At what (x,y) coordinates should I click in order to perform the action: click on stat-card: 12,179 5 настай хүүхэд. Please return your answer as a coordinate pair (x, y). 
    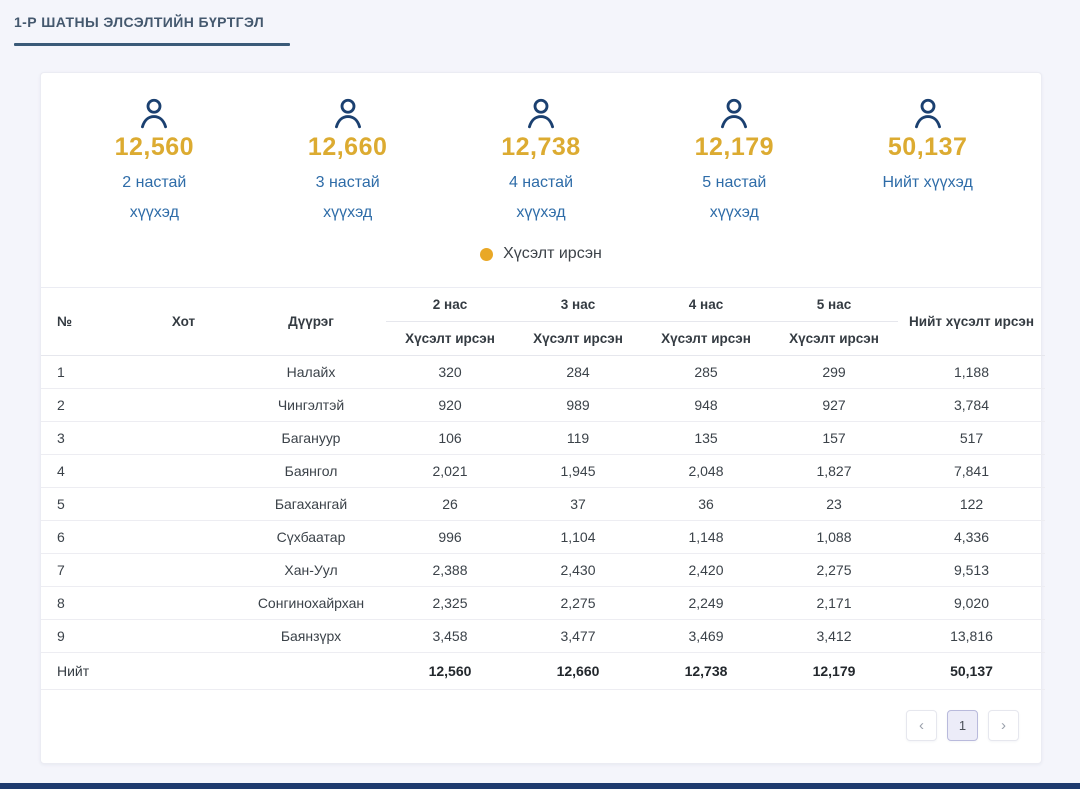
    Looking at the image, I should click on (734, 161).